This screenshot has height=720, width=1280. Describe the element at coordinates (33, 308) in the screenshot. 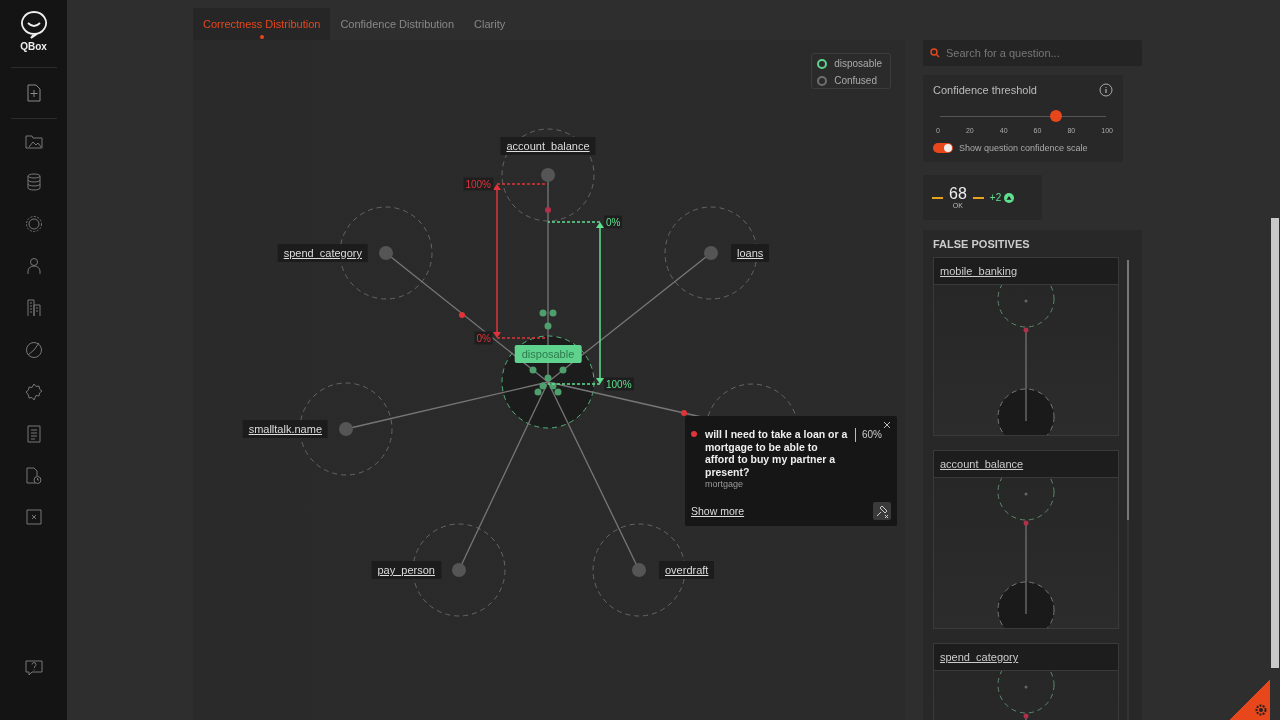

I see `buildings-icon` at that location.